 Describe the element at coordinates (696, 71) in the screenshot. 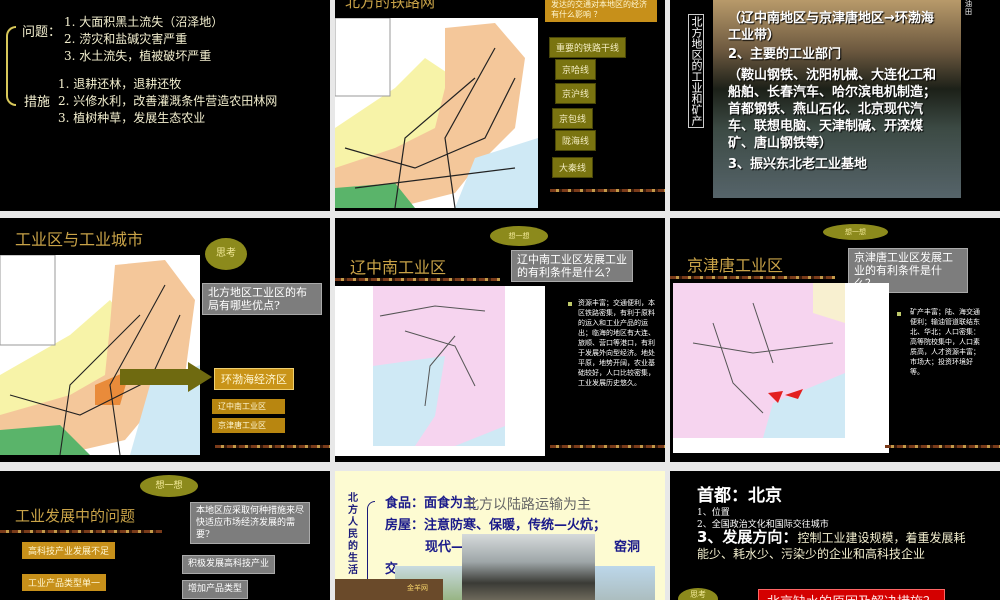

I see `side-label: 北方地区的工业和矿产` at that location.